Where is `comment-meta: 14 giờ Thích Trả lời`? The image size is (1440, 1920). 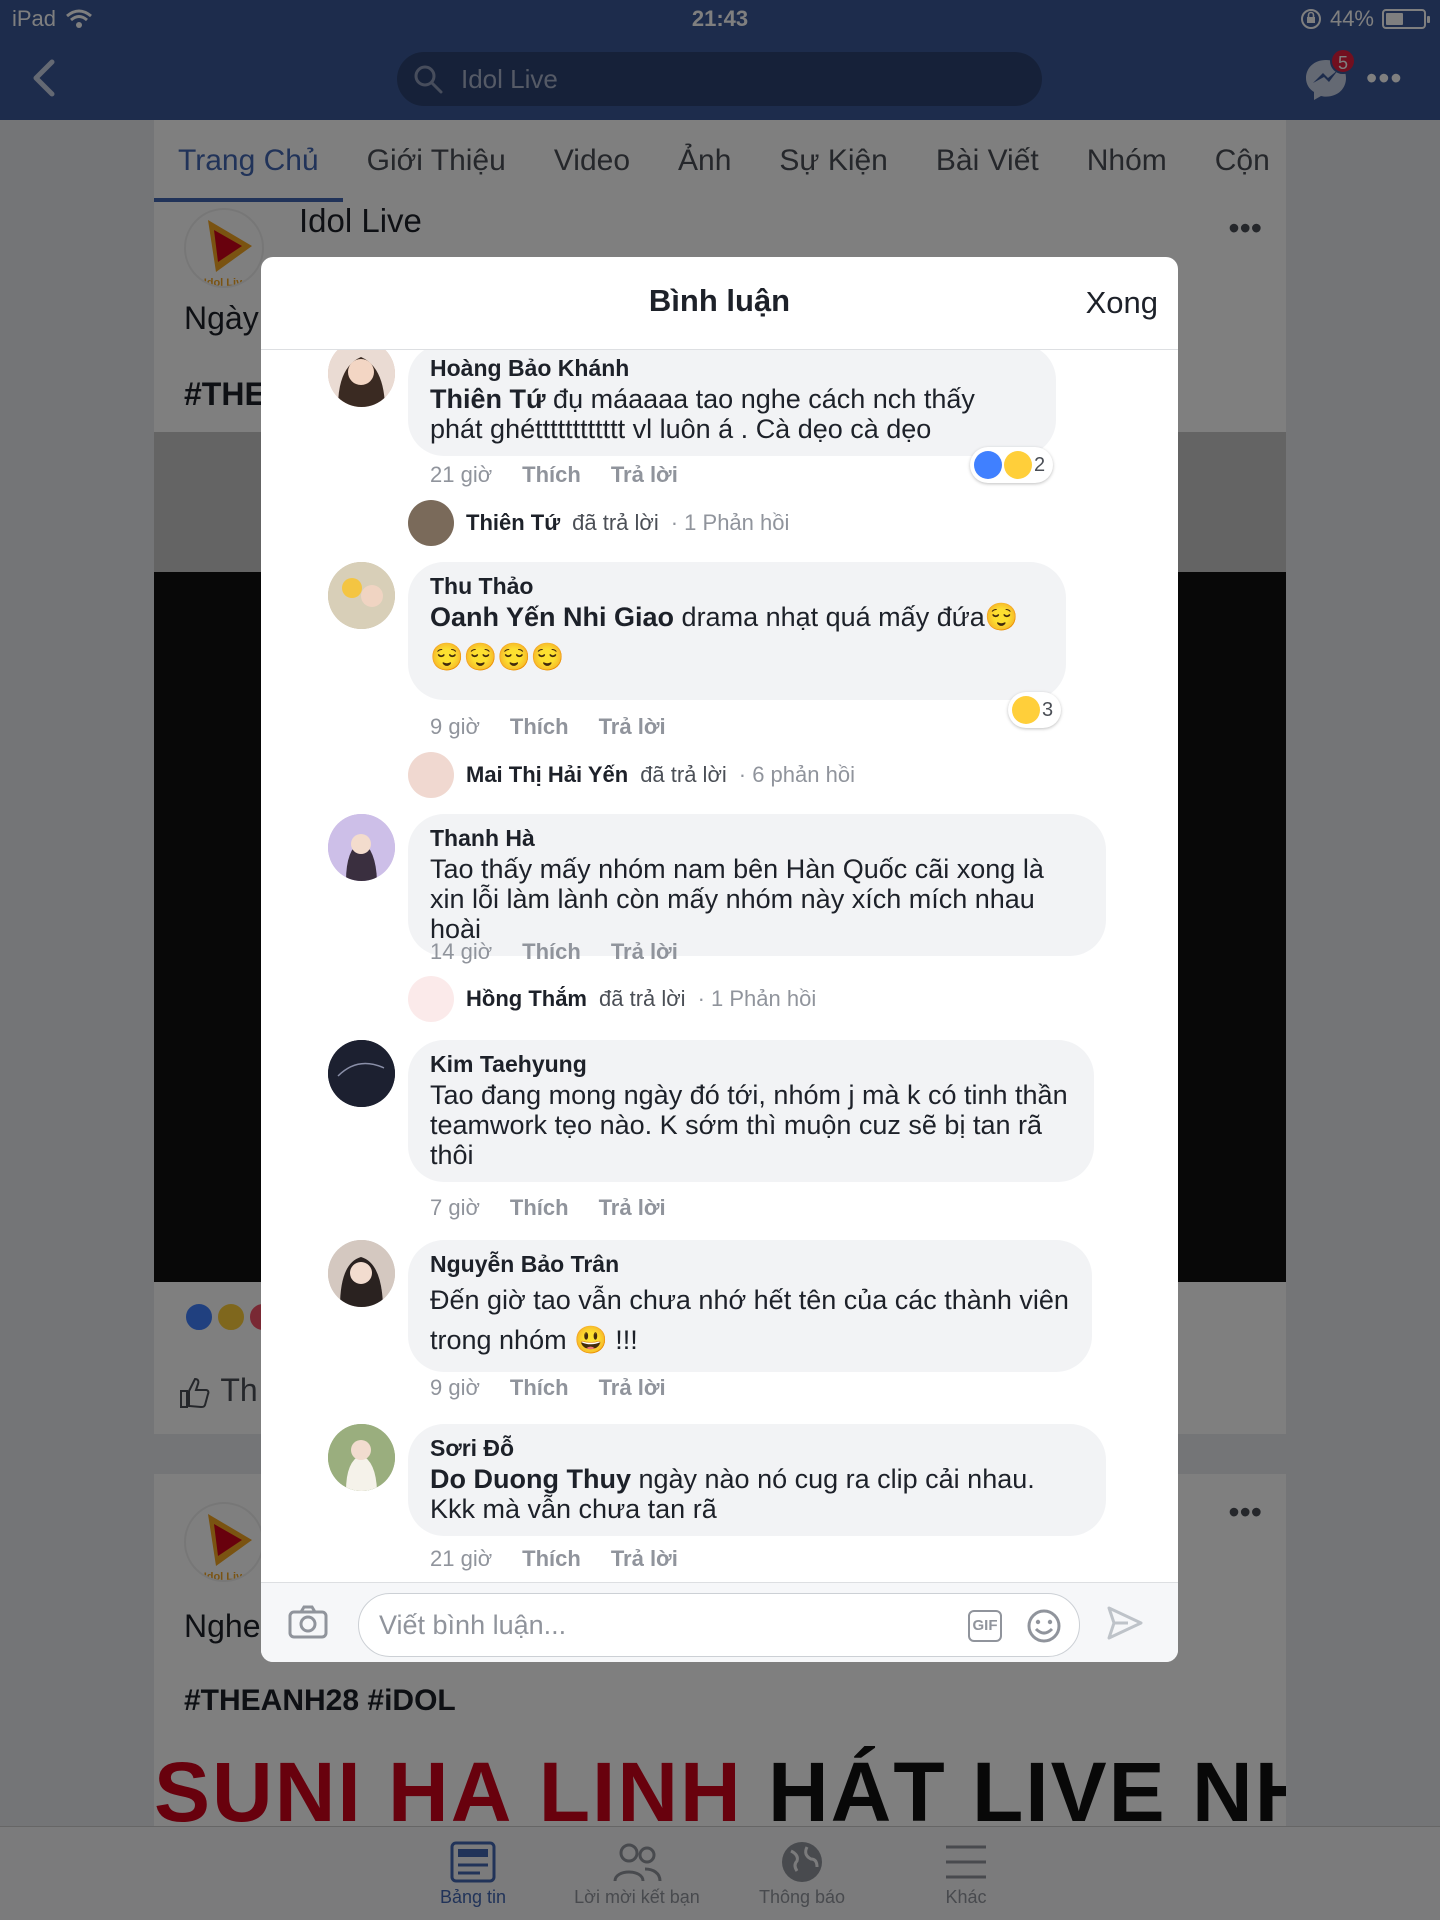
comment-meta: 14 giờ Thích Trả lời is located at coordinates (554, 952).